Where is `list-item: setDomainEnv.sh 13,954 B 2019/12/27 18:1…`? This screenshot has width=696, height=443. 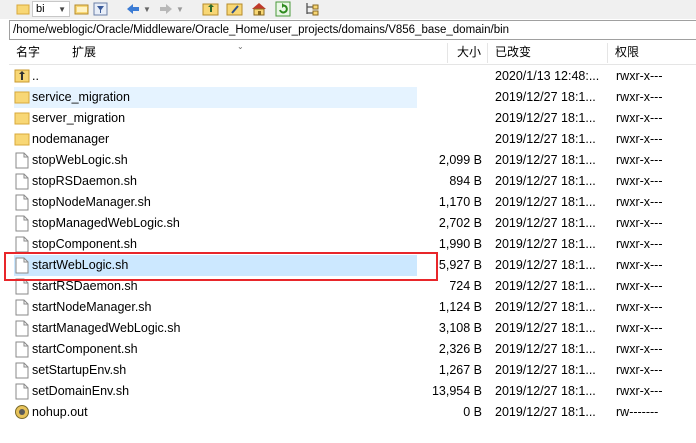 list-item: setDomainEnv.sh 13,954 B 2019/12/27 18:1… is located at coordinates (352, 391).